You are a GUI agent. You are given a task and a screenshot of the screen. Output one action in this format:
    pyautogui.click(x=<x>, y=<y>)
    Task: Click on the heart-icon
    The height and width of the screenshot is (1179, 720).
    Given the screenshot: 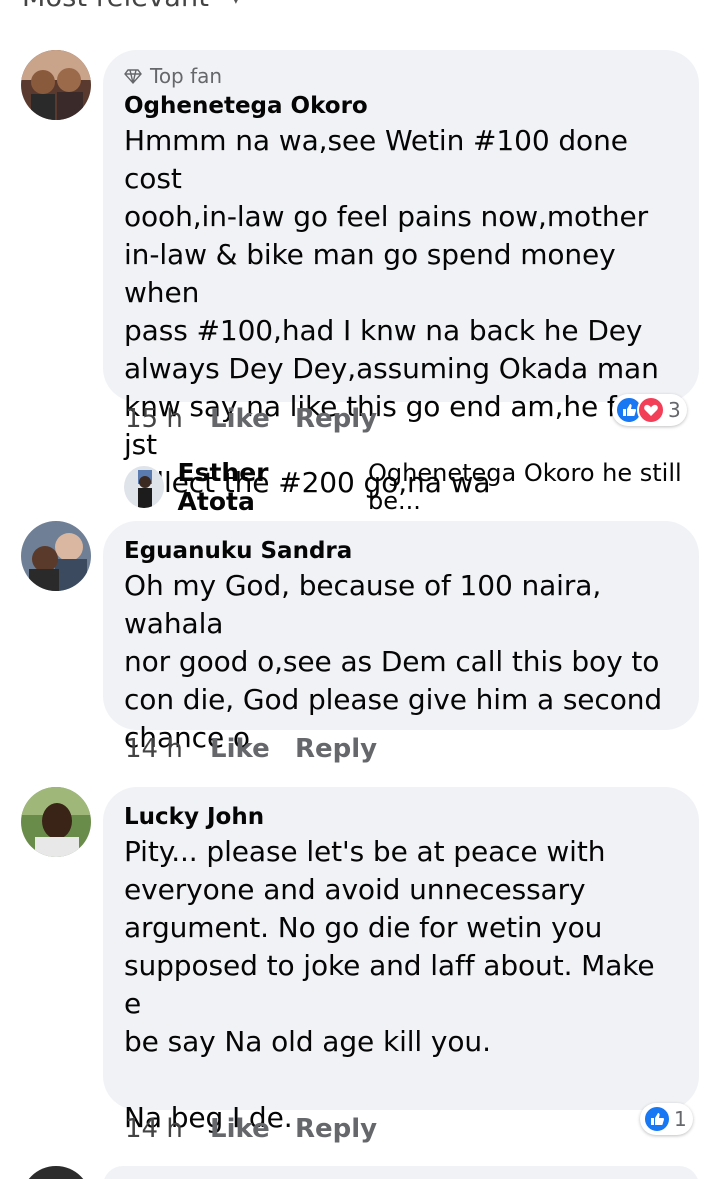 What is the action you would take?
    pyautogui.click(x=651, y=410)
    